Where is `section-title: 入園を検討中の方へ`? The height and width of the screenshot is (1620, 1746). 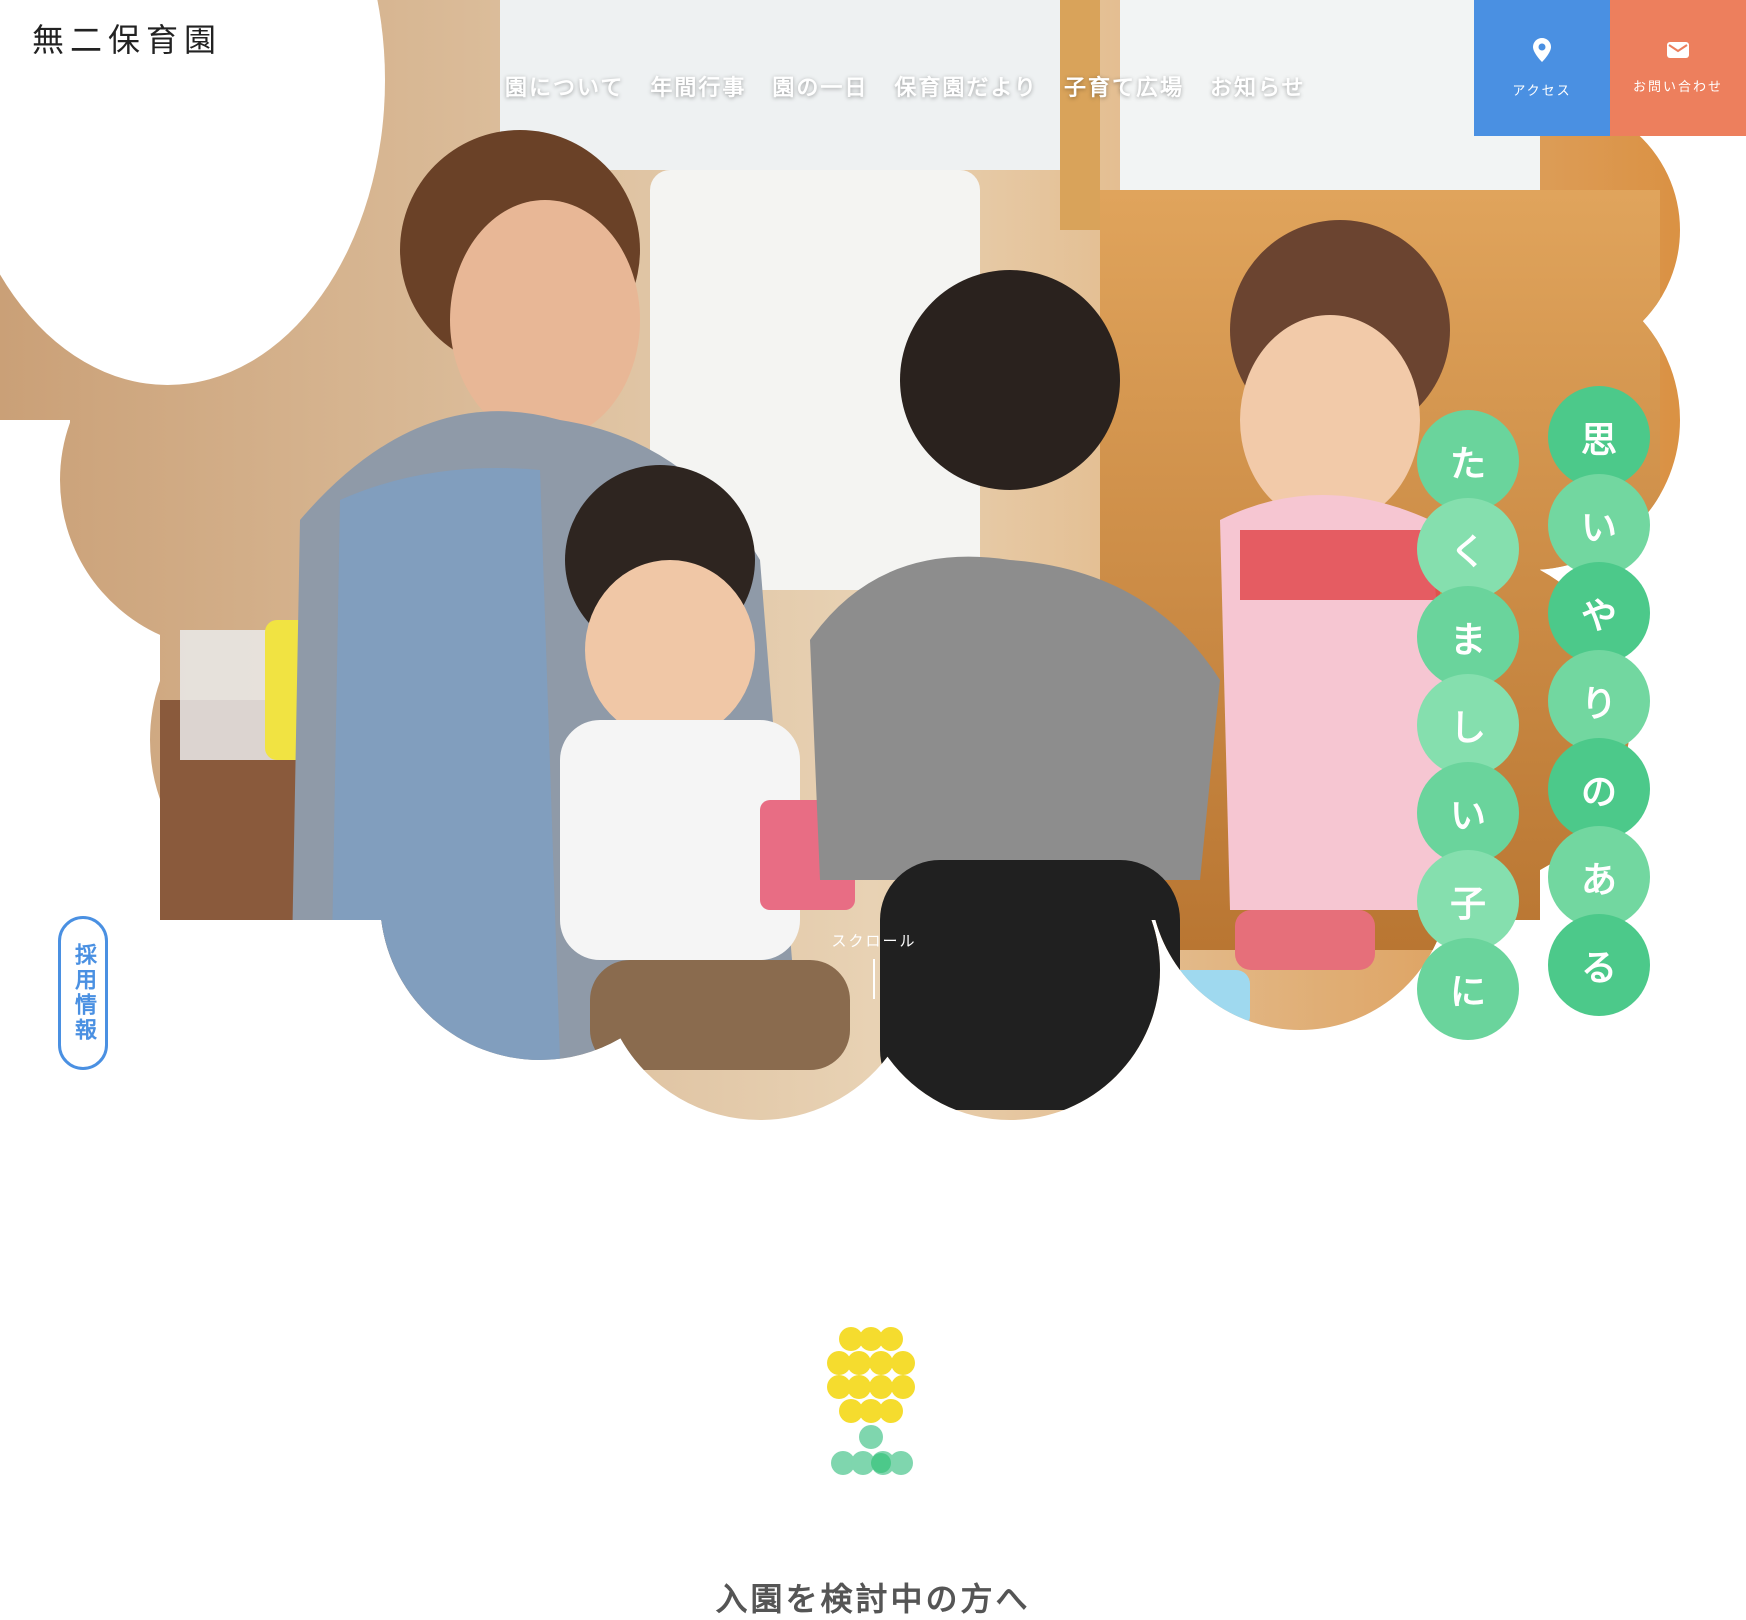 section-title: 入園を検討中の方へ is located at coordinates (873, 1599).